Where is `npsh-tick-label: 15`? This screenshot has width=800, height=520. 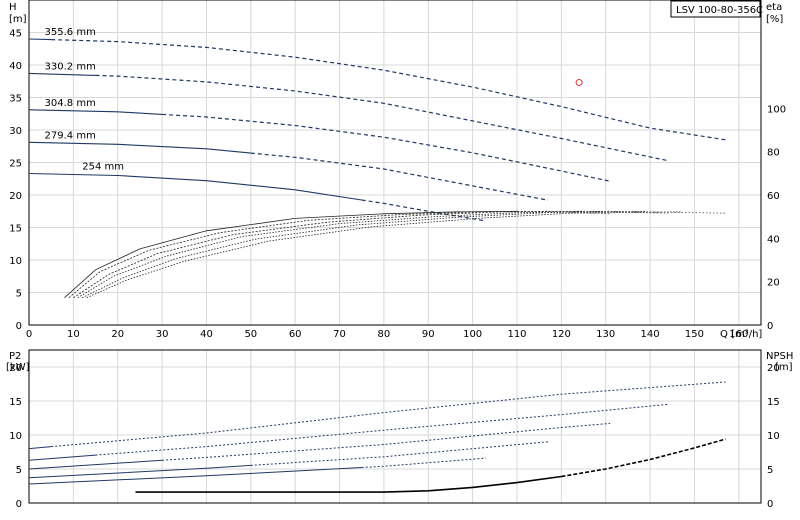
npsh-tick-label: 15 is located at coordinates (773, 402).